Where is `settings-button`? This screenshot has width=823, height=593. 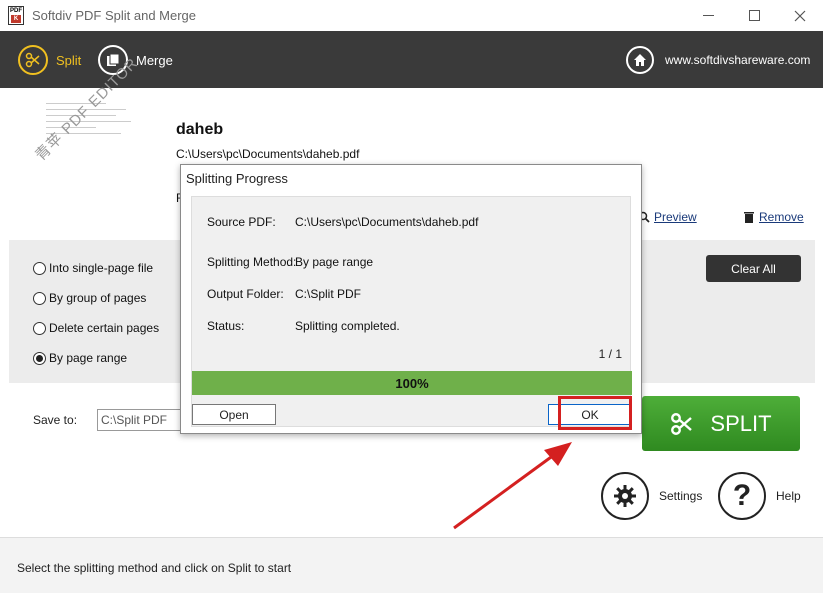
settings-button is located at coordinates (625, 496).